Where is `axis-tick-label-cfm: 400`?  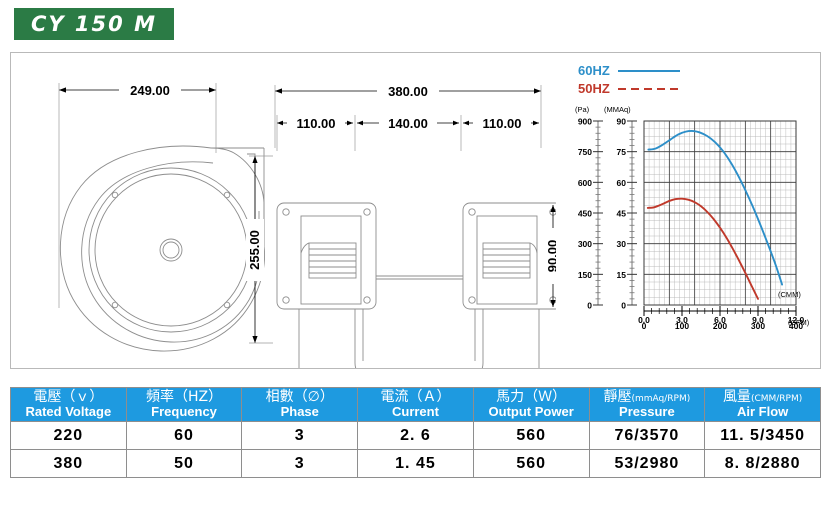 axis-tick-label-cfm: 400 is located at coordinates (796, 326).